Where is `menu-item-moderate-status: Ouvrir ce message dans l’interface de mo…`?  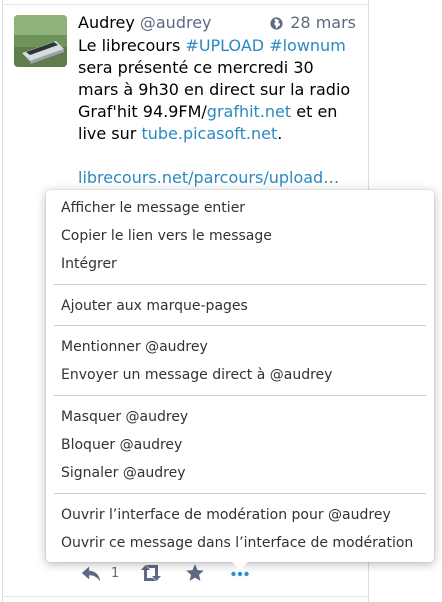
menu-item-moderate-status: Ouvrir ce message dans l’interface de mo… is located at coordinates (237, 543).